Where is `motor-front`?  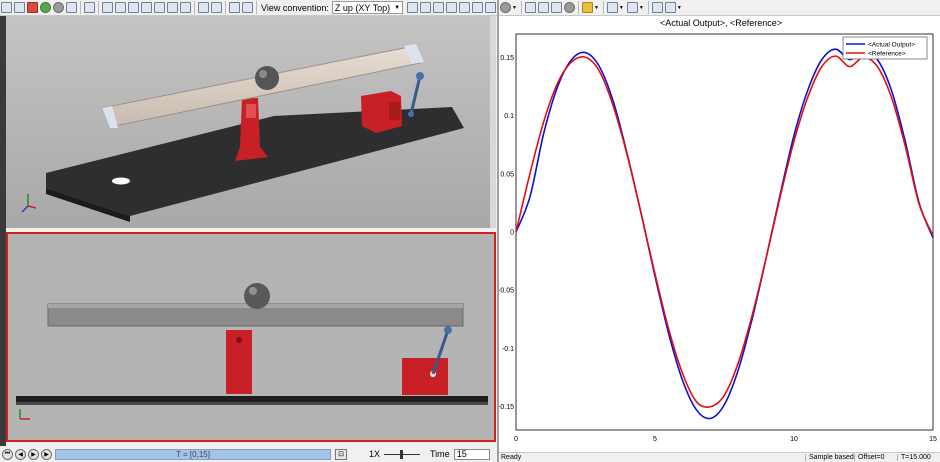
motor-front is located at coordinates (394, 111).